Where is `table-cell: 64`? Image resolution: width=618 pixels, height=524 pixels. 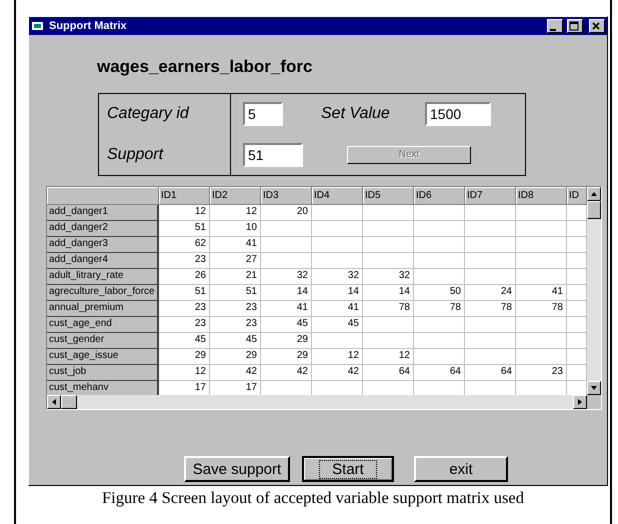
table-cell: 64 is located at coordinates (490, 373).